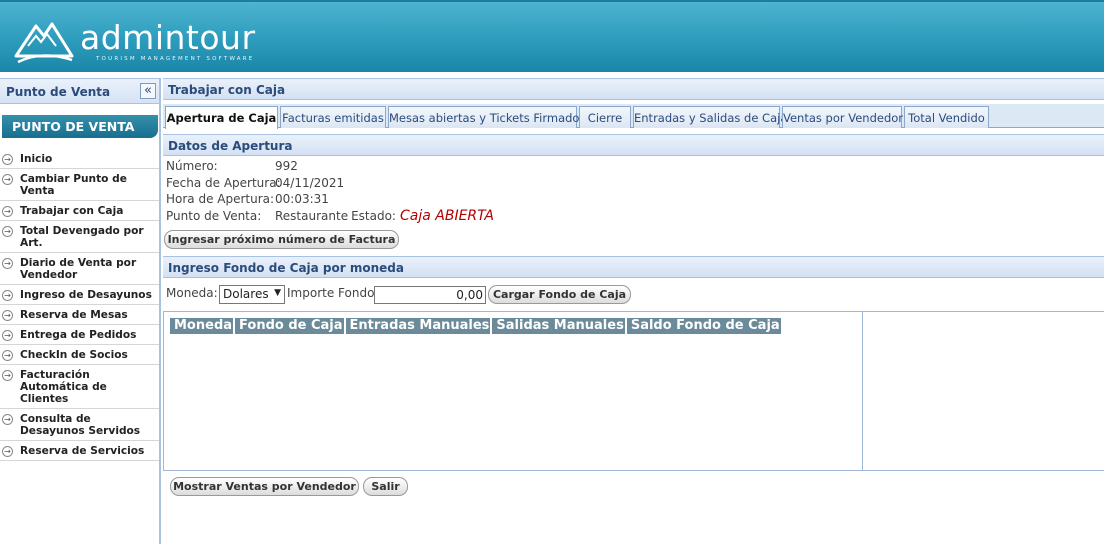 Image resolution: width=1104 pixels, height=544 pixels. Describe the element at coordinates (633, 267) in the screenshot. I see `section-ingreso-fondo: Ingreso Fondo de Caja por moneda` at that location.